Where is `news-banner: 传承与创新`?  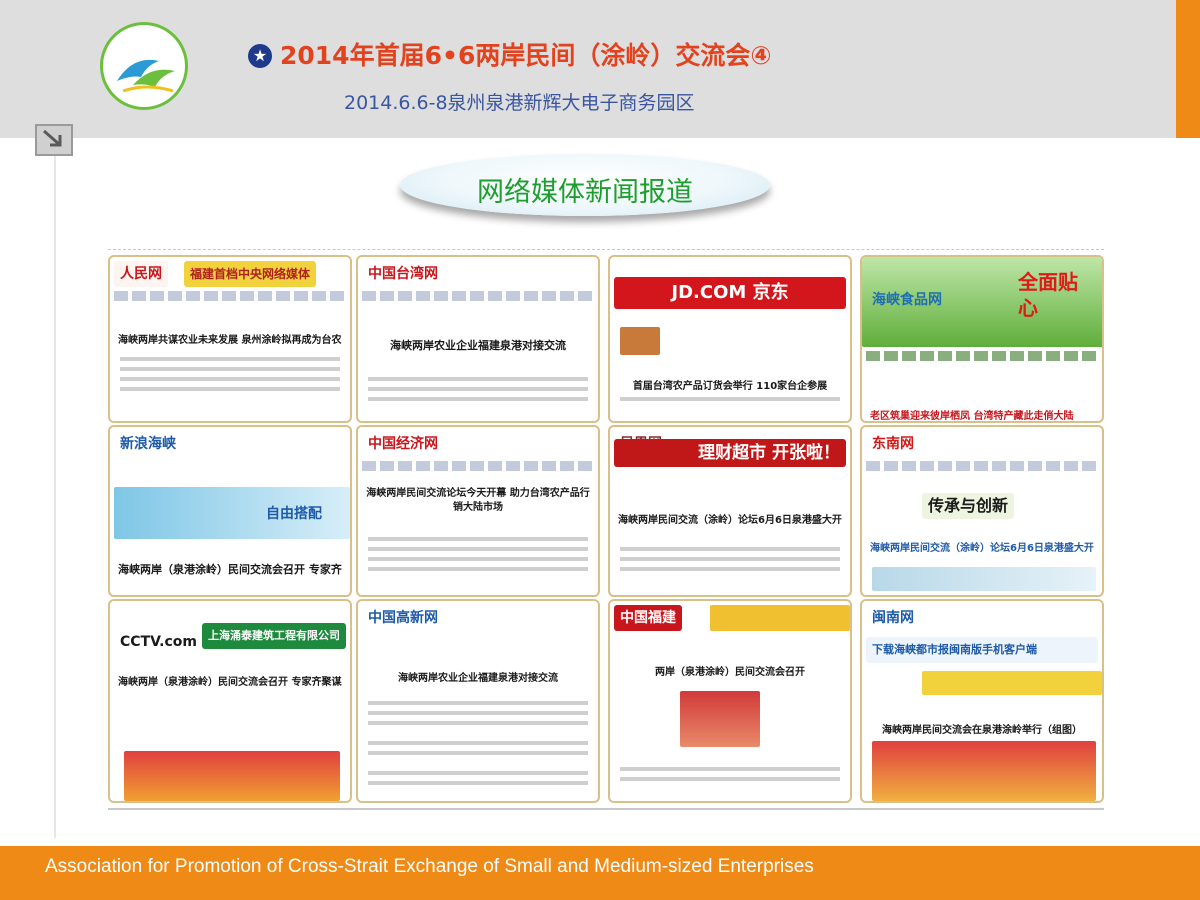
news-banner: 传承与创新 is located at coordinates (968, 506).